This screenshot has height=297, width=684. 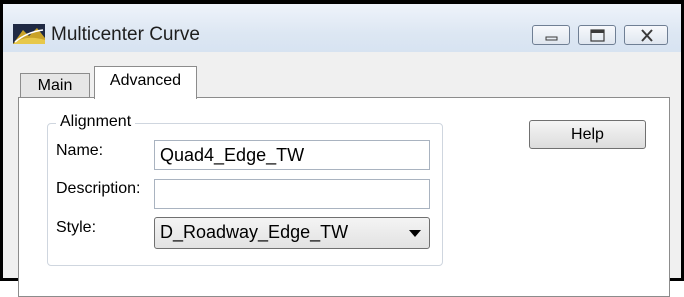 I want to click on maximize-icon, so click(x=597, y=35).